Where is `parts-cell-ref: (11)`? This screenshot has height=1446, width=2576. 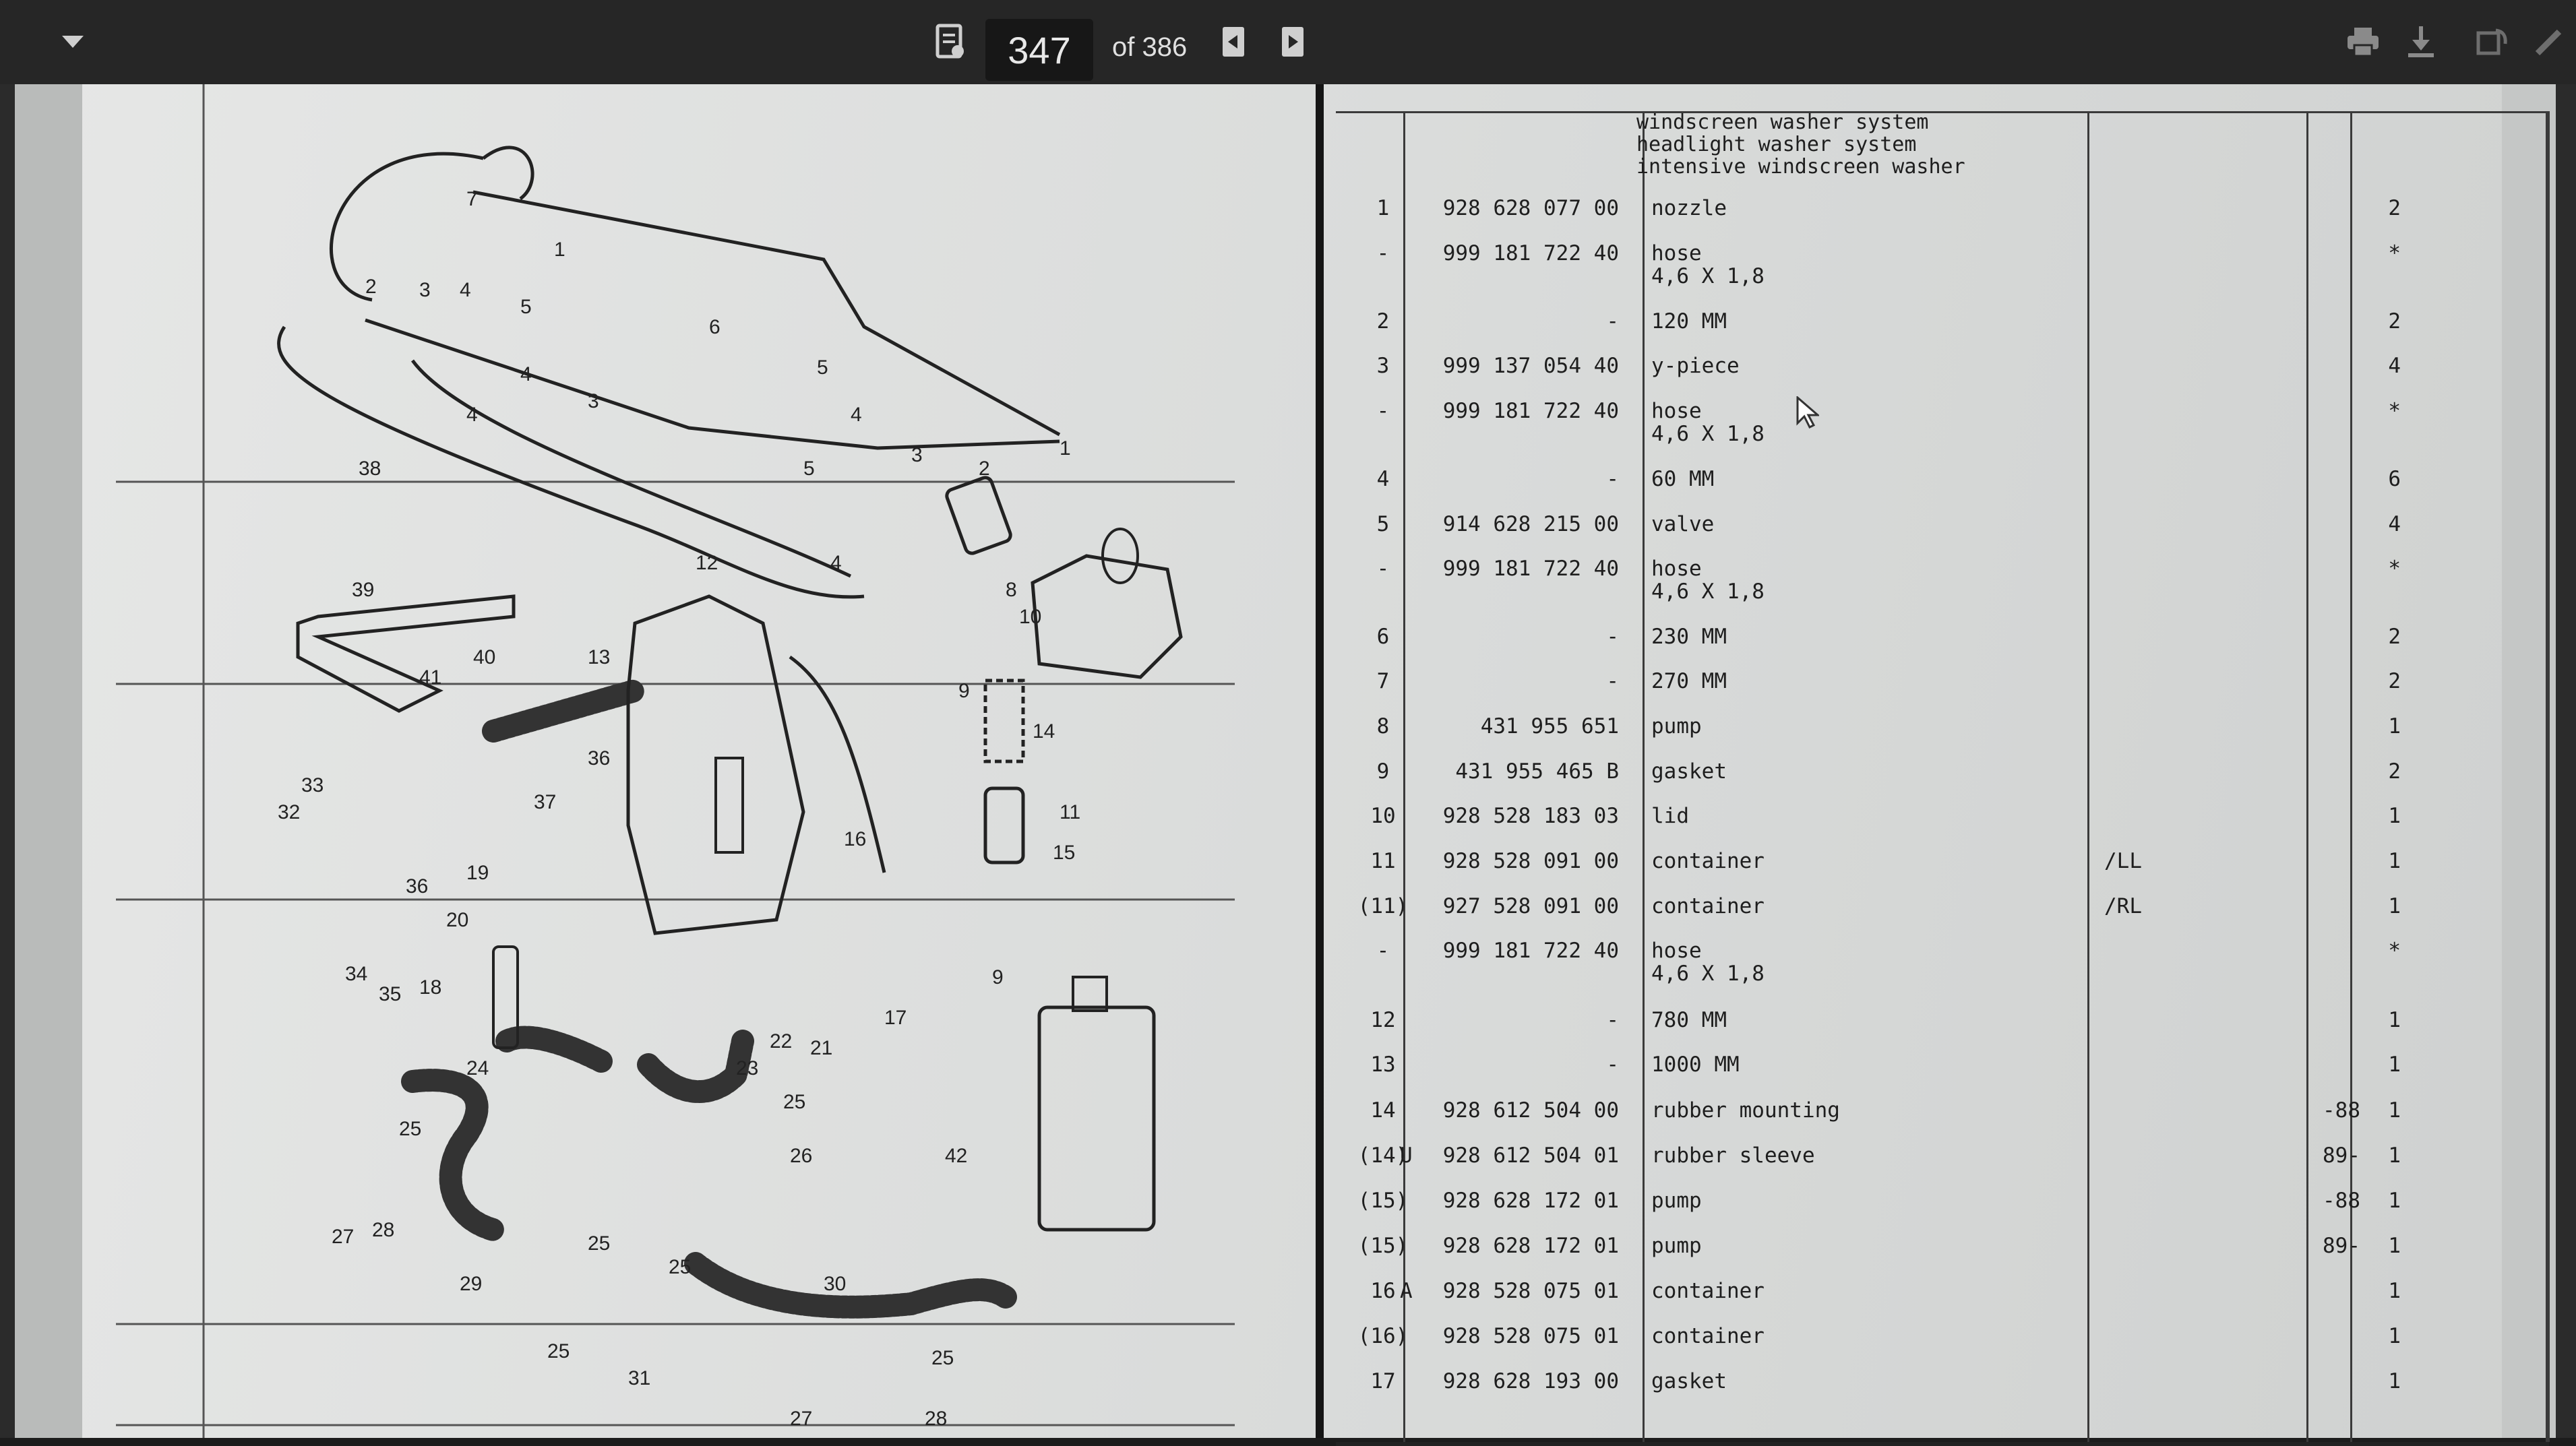 parts-cell-ref: (11) is located at coordinates (1383, 906).